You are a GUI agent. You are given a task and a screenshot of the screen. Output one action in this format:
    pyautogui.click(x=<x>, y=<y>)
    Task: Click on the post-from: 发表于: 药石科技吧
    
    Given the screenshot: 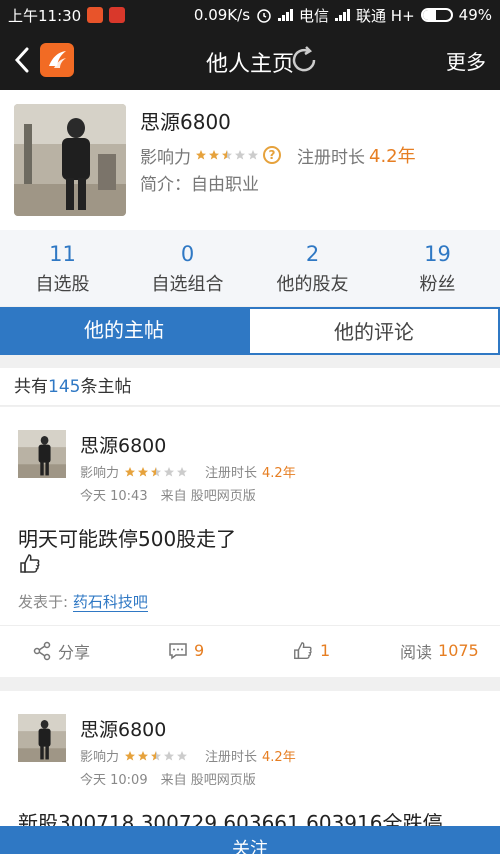 What is the action you would take?
    pyautogui.click(x=83, y=601)
    